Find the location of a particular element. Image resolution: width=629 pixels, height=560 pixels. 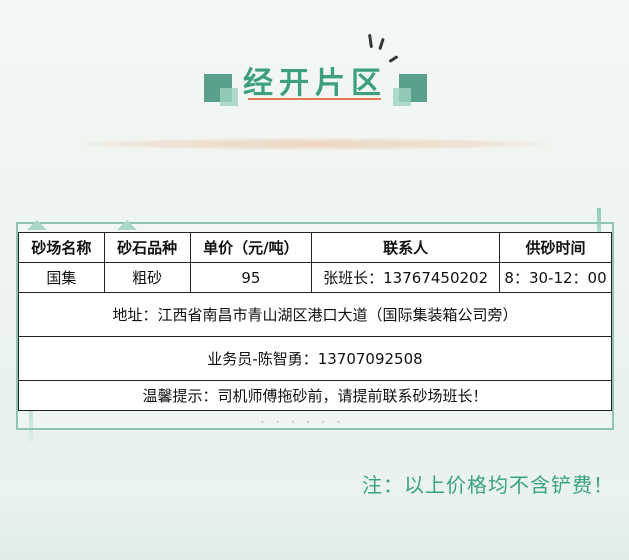

table-row: 国集 粗砂 95 张班长：13767450202 8：30-12：00 is located at coordinates (315, 277).